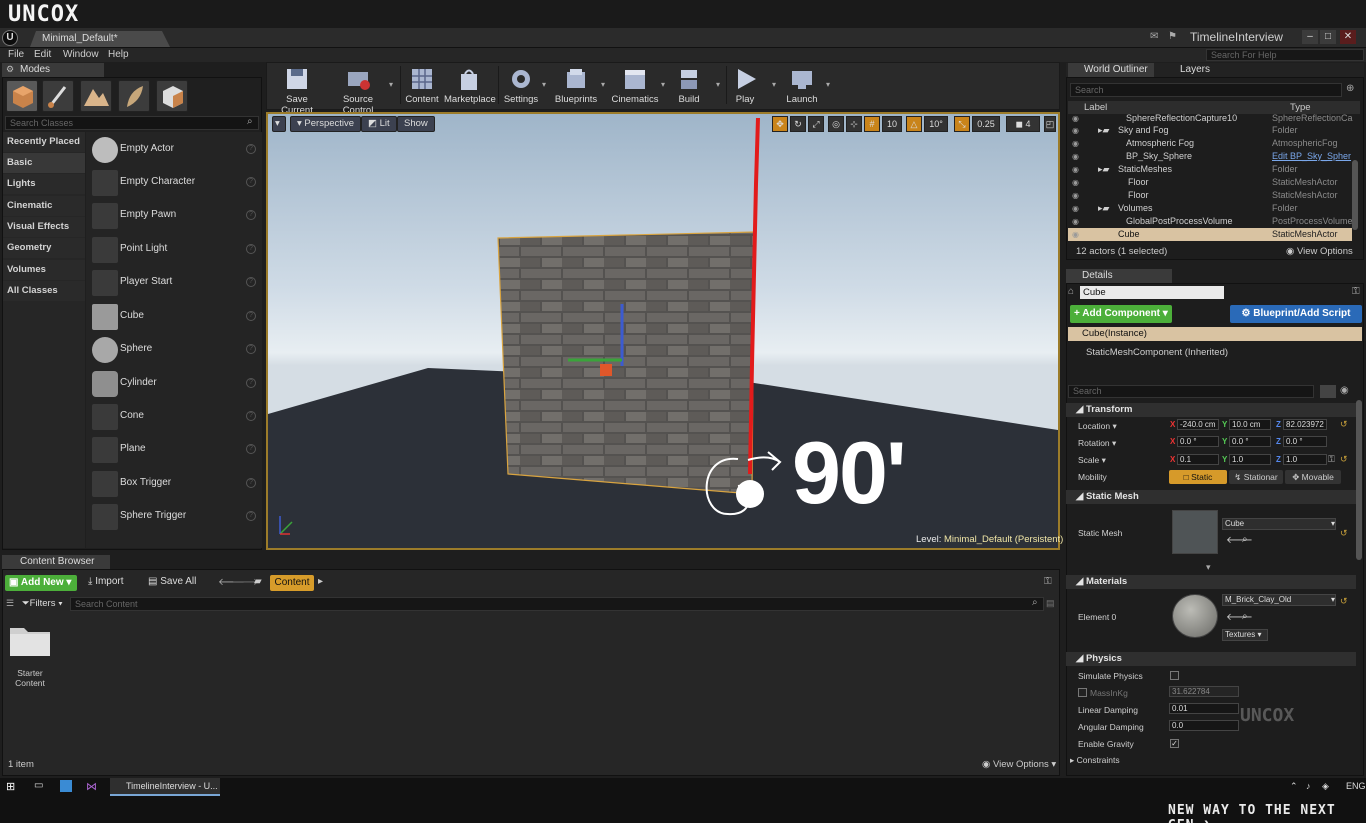 The image size is (1366, 823). What do you see at coordinates (1250, 459) in the screenshot?
I see `scale-y-field: 1.0` at bounding box center [1250, 459].